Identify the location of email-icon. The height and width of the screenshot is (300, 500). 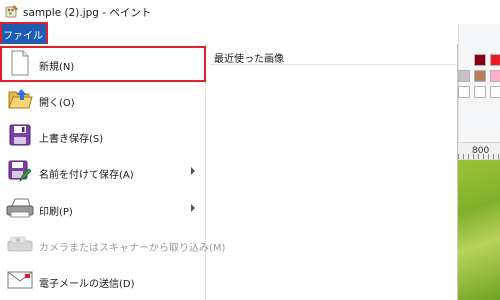
(20, 280).